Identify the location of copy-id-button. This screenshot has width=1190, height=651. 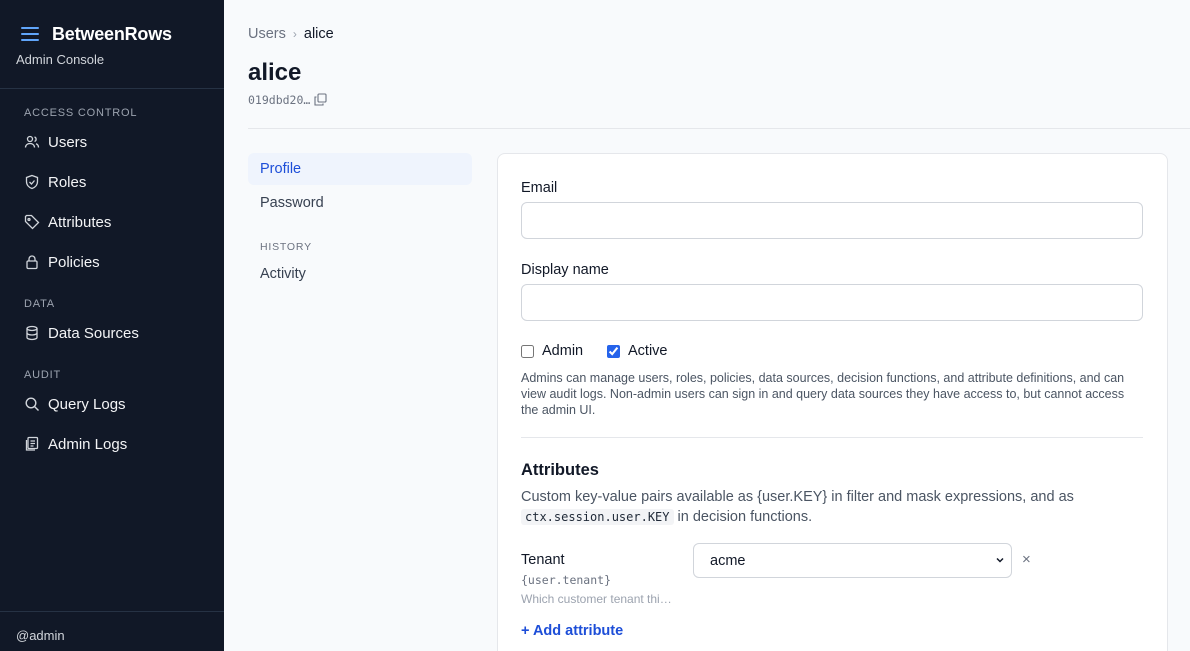
(321, 100).